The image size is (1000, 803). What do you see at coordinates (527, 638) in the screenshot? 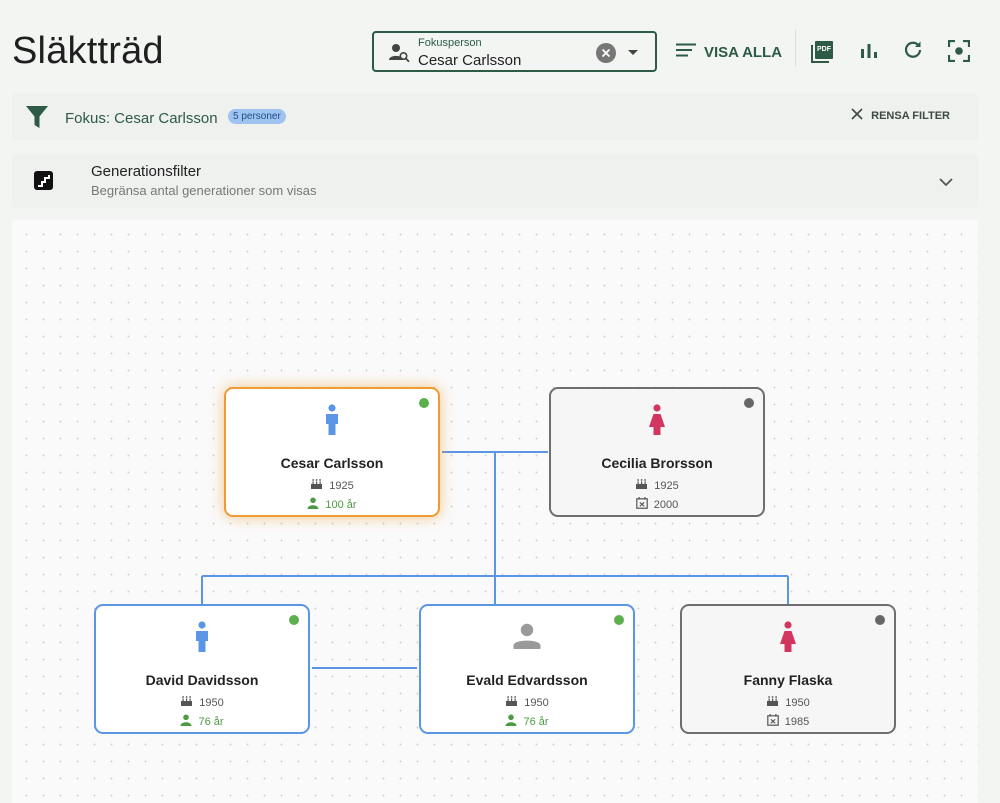
I see `person-unknown-icon` at bounding box center [527, 638].